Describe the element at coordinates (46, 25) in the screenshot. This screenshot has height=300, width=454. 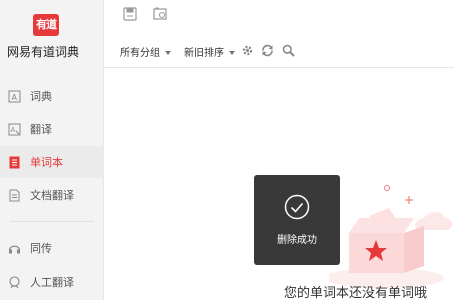
I see `app-logo: 有道` at that location.